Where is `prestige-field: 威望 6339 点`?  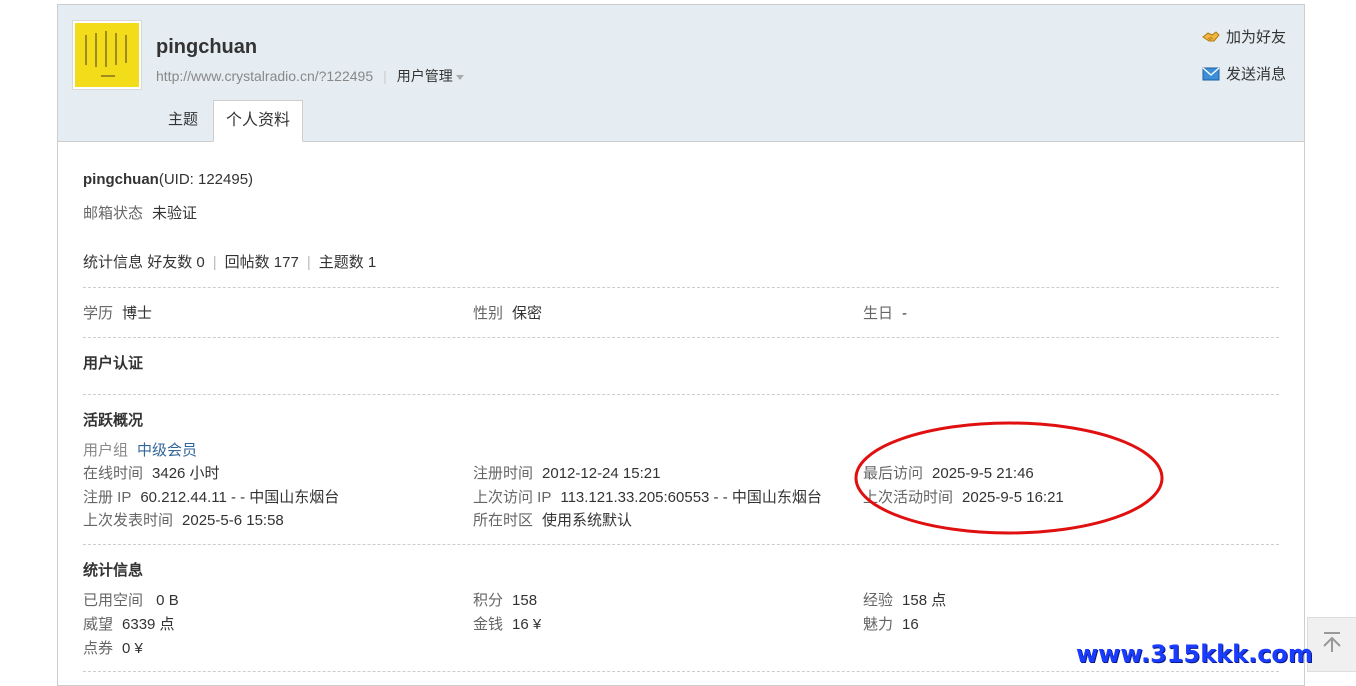 prestige-field: 威望 6339 点 is located at coordinates (129, 623).